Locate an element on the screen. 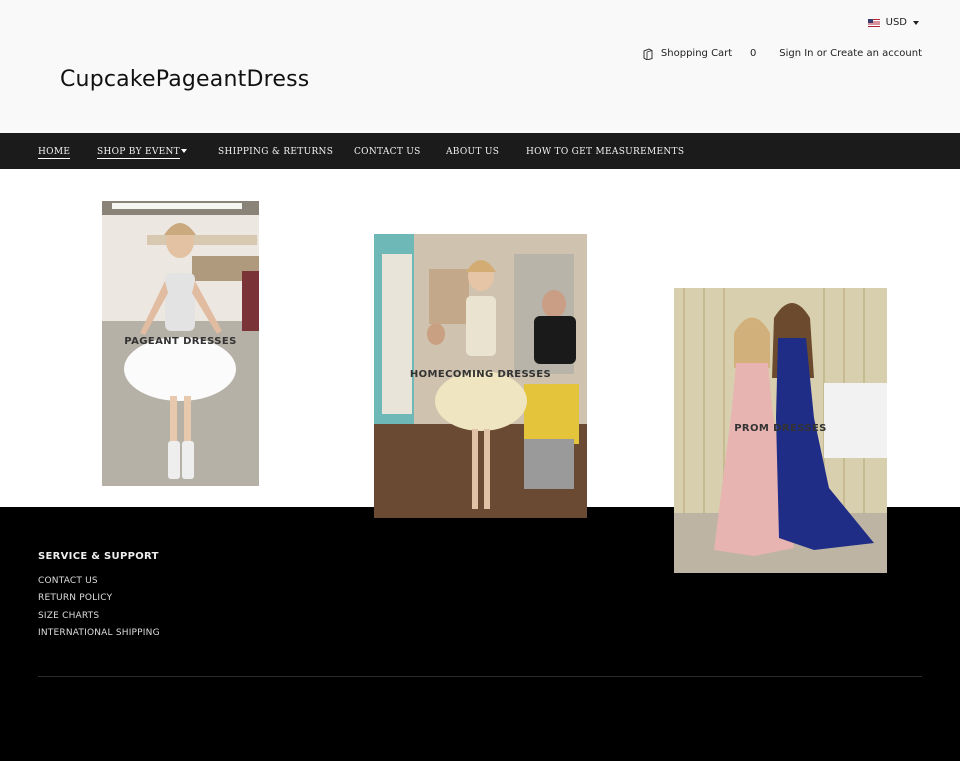 This screenshot has width=960, height=761. footer-title: SERVICE & SUPPORT is located at coordinates (98, 556).